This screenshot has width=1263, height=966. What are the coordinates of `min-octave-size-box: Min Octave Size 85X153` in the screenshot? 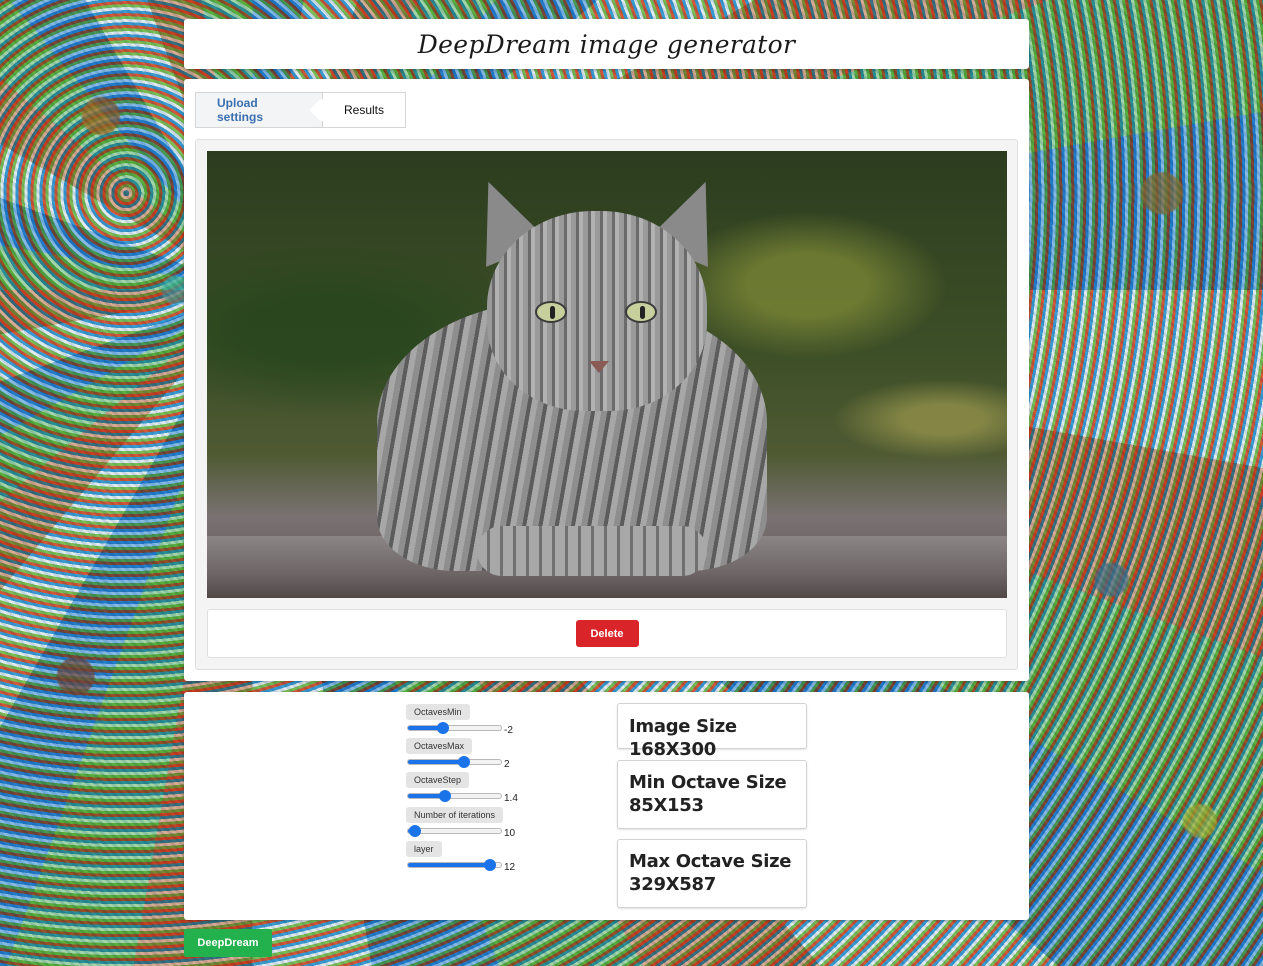 It's located at (712, 794).